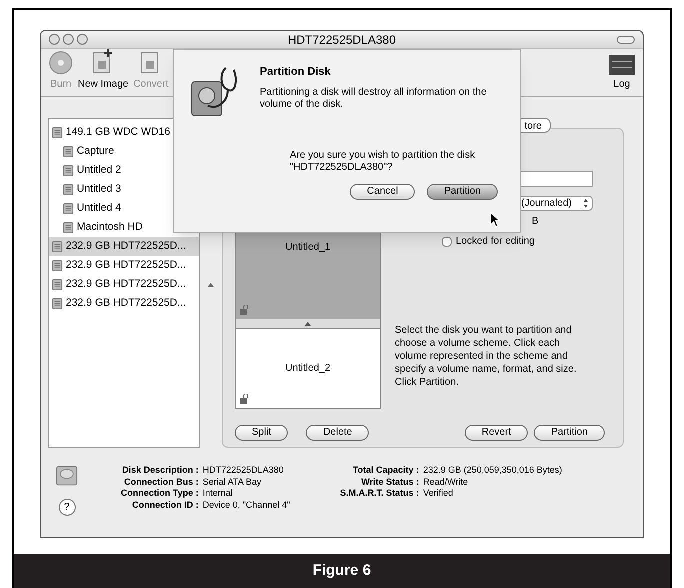 The height and width of the screenshot is (588, 684). What do you see at coordinates (342, 40) in the screenshot?
I see `window-title: HDT722525DLA380` at bounding box center [342, 40].